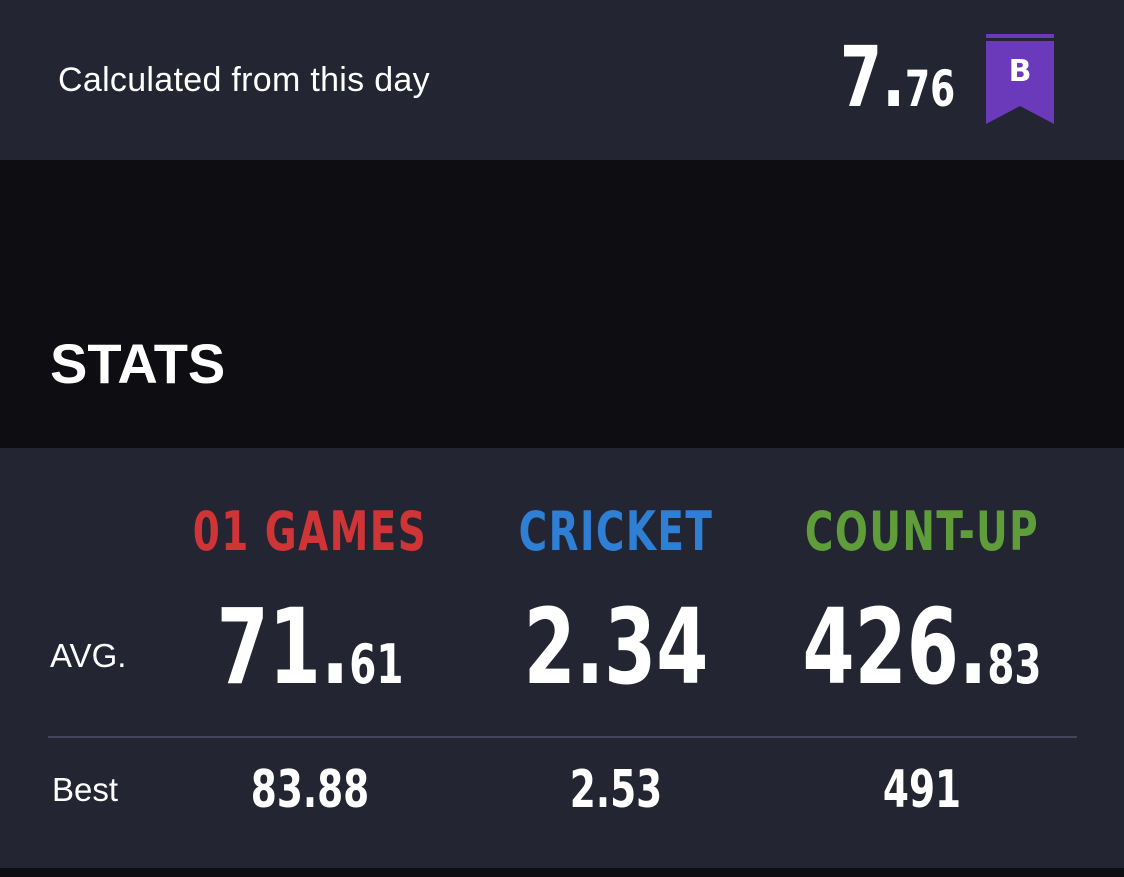 The height and width of the screenshot is (877, 1124). What do you see at coordinates (376, 664) in the screenshot?
I see `avg-decimal: 61` at bounding box center [376, 664].